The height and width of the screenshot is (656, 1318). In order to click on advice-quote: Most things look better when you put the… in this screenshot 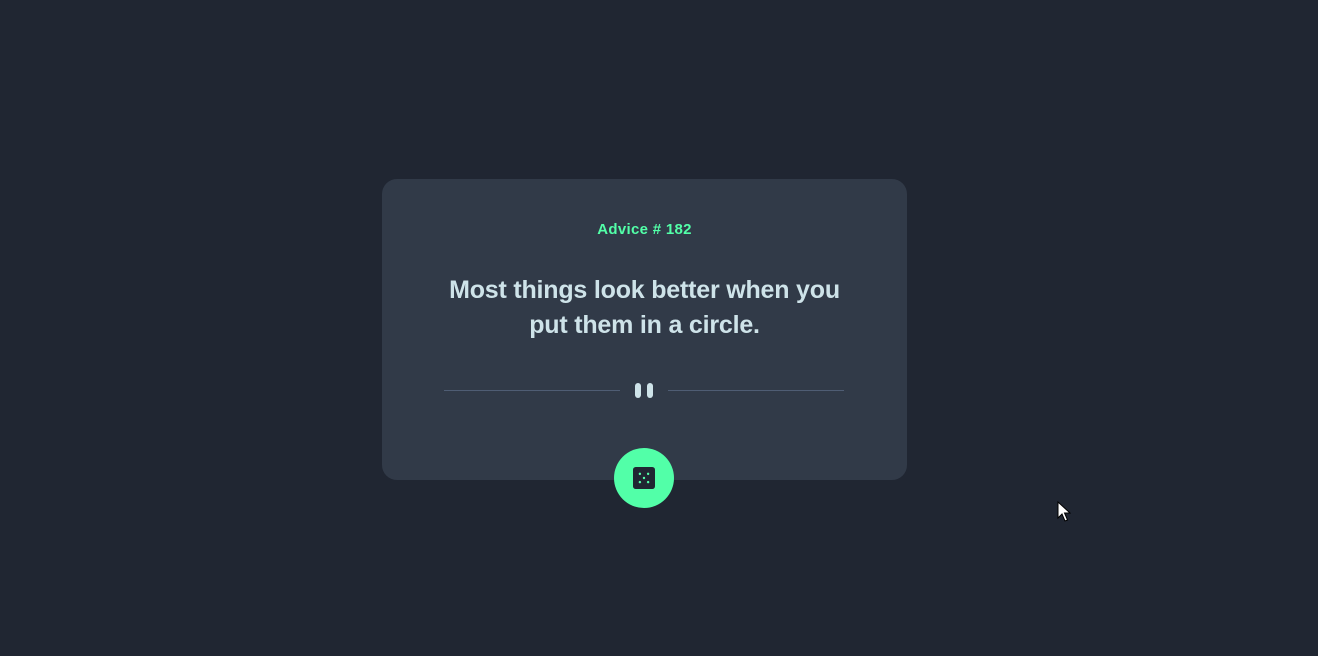, I will do `click(644, 307)`.